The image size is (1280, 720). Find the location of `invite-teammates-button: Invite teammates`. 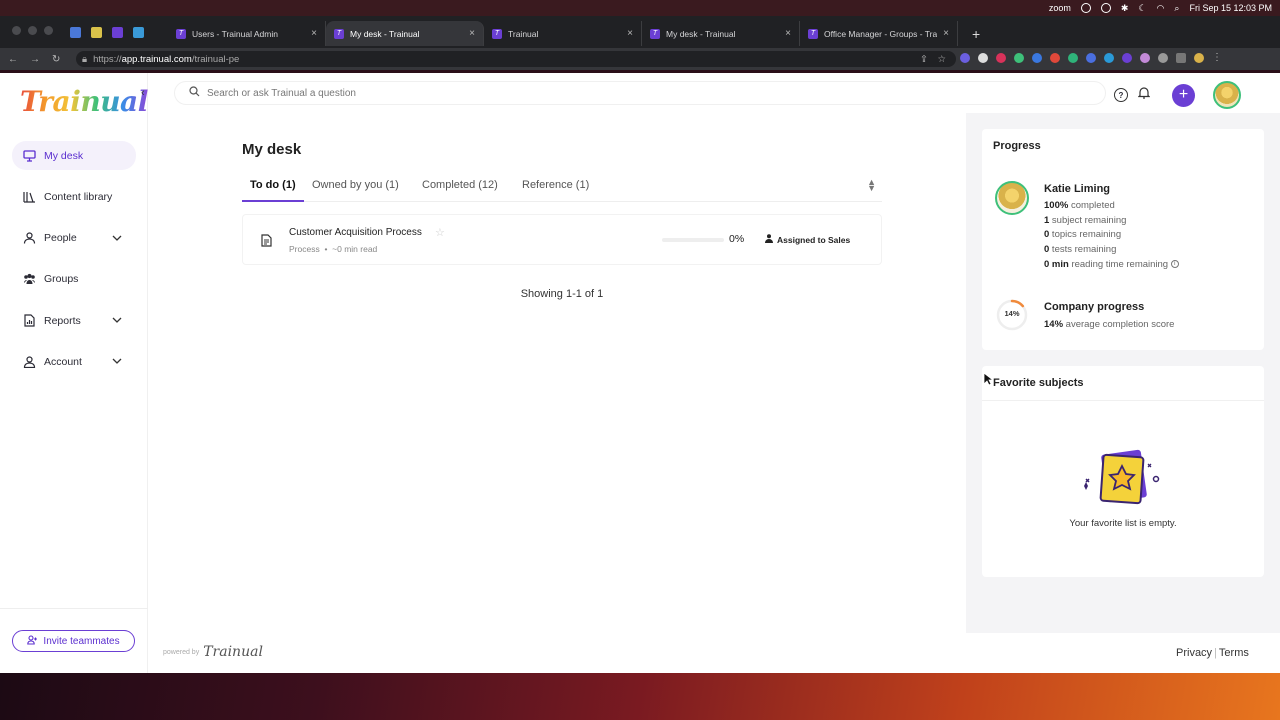

invite-teammates-button: Invite teammates is located at coordinates (73, 641).